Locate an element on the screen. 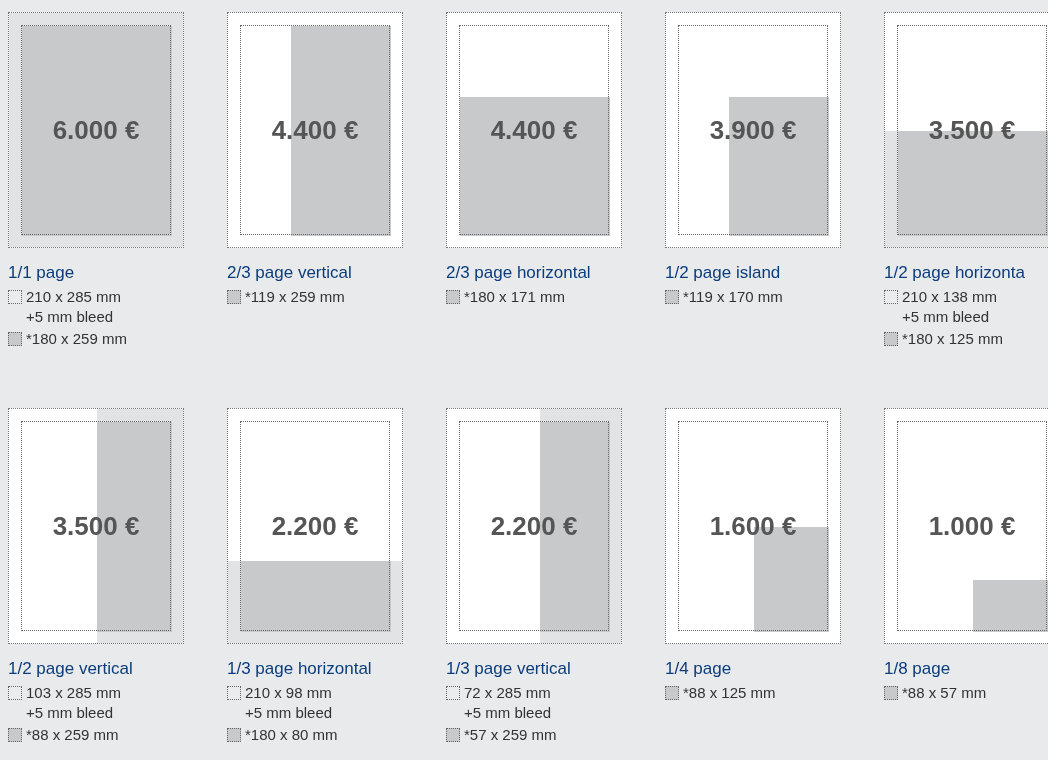  price-label: 1.000 € is located at coordinates (972, 526).